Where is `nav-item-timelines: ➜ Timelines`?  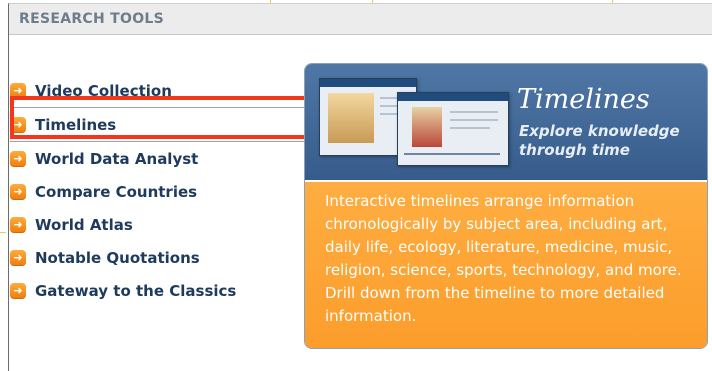 nav-item-timelines: ➜ Timelines is located at coordinates (158, 124).